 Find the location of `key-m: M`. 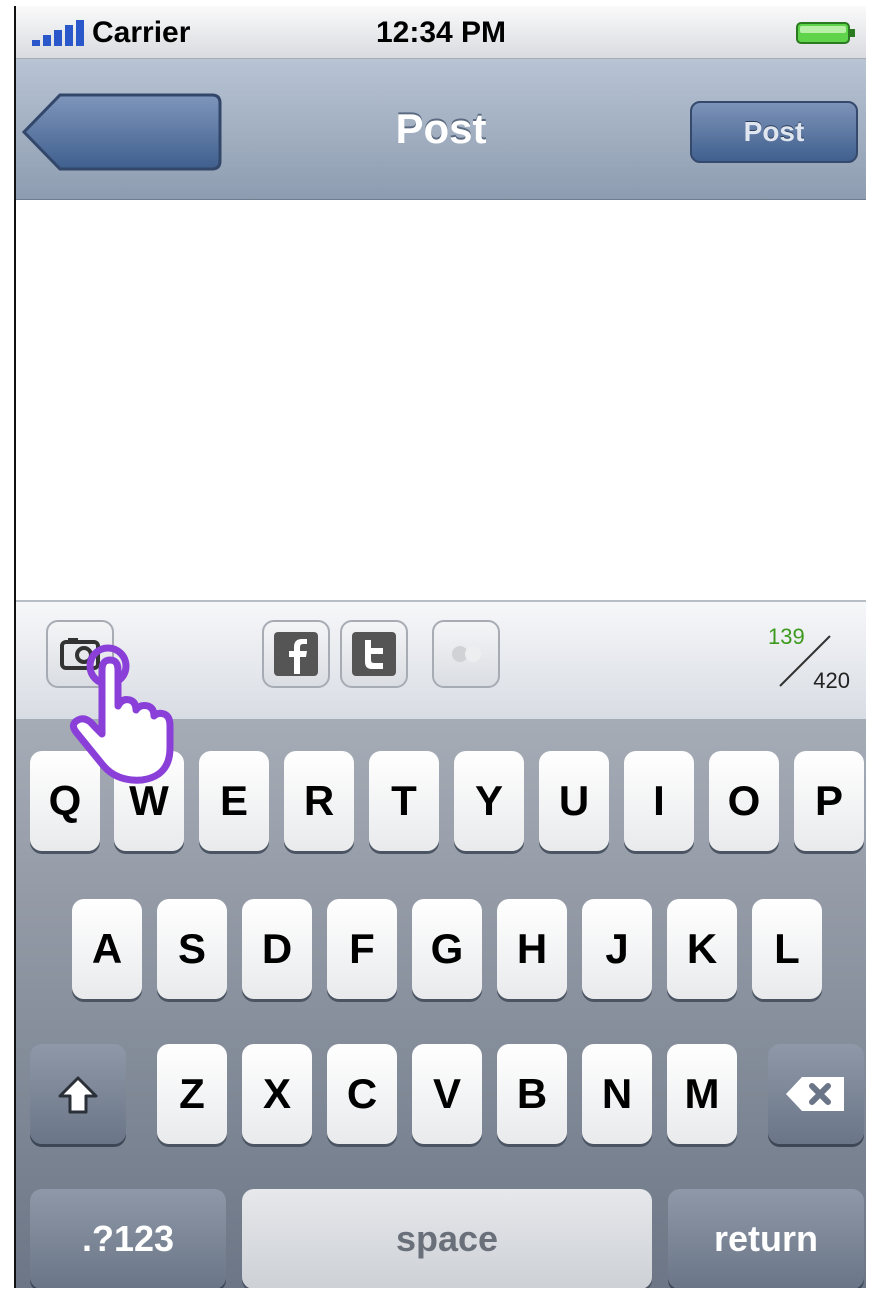

key-m: M is located at coordinates (702, 1094).